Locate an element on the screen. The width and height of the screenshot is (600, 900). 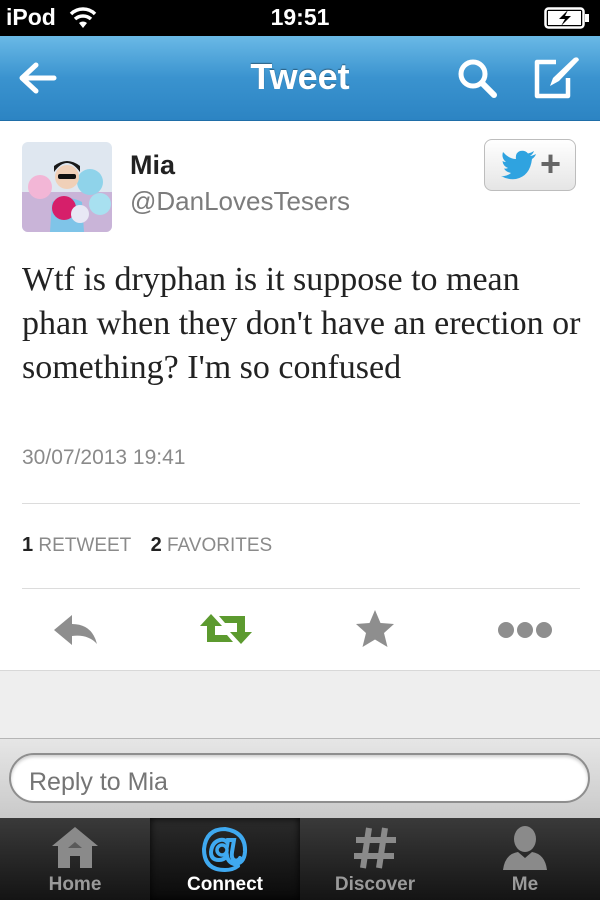
retweet-stat: 1 RETWEET is located at coordinates (77, 545).